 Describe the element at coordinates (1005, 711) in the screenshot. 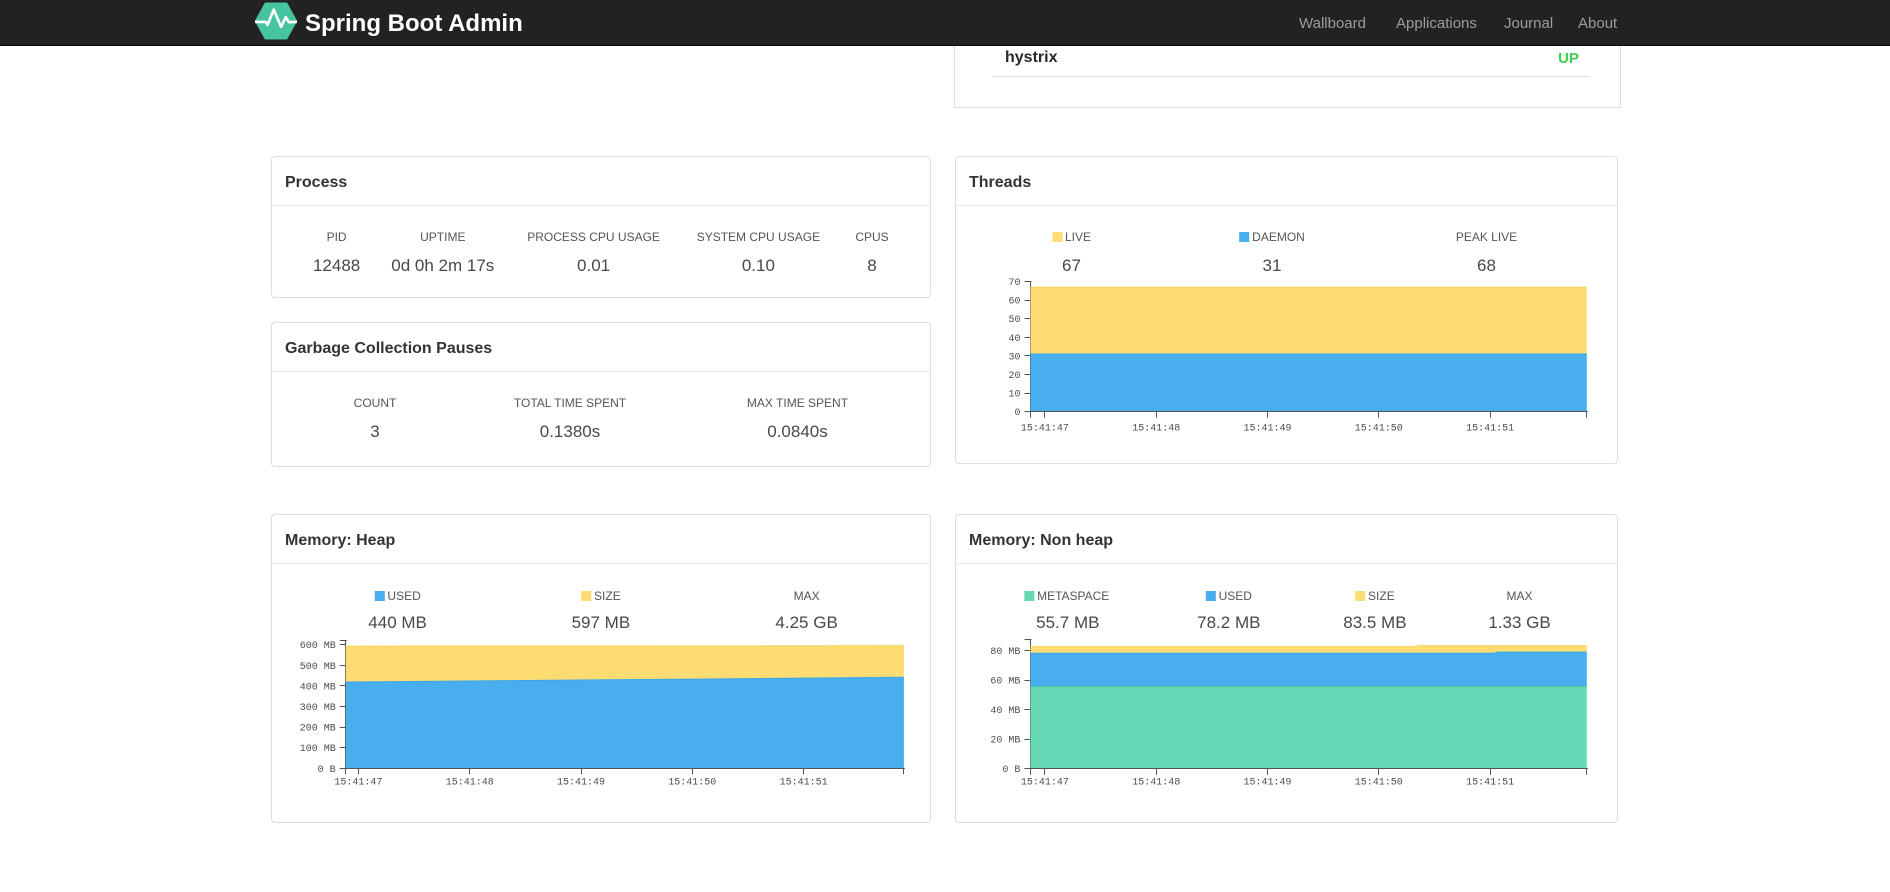

I see `svg-text: 40 MB` at that location.